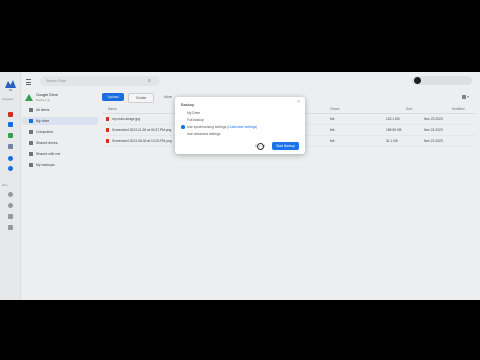 The image size is (480, 360). I want to click on radio-button-selected, so click(183, 127).